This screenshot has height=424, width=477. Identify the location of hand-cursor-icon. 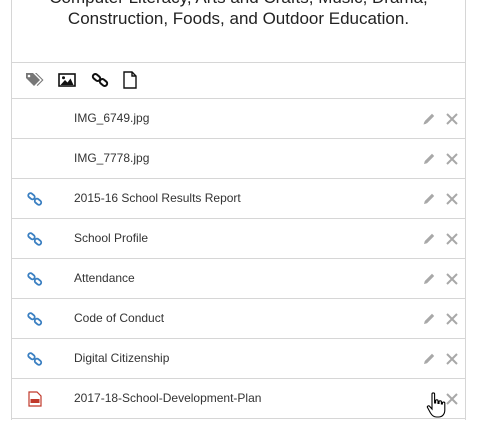
(437, 405).